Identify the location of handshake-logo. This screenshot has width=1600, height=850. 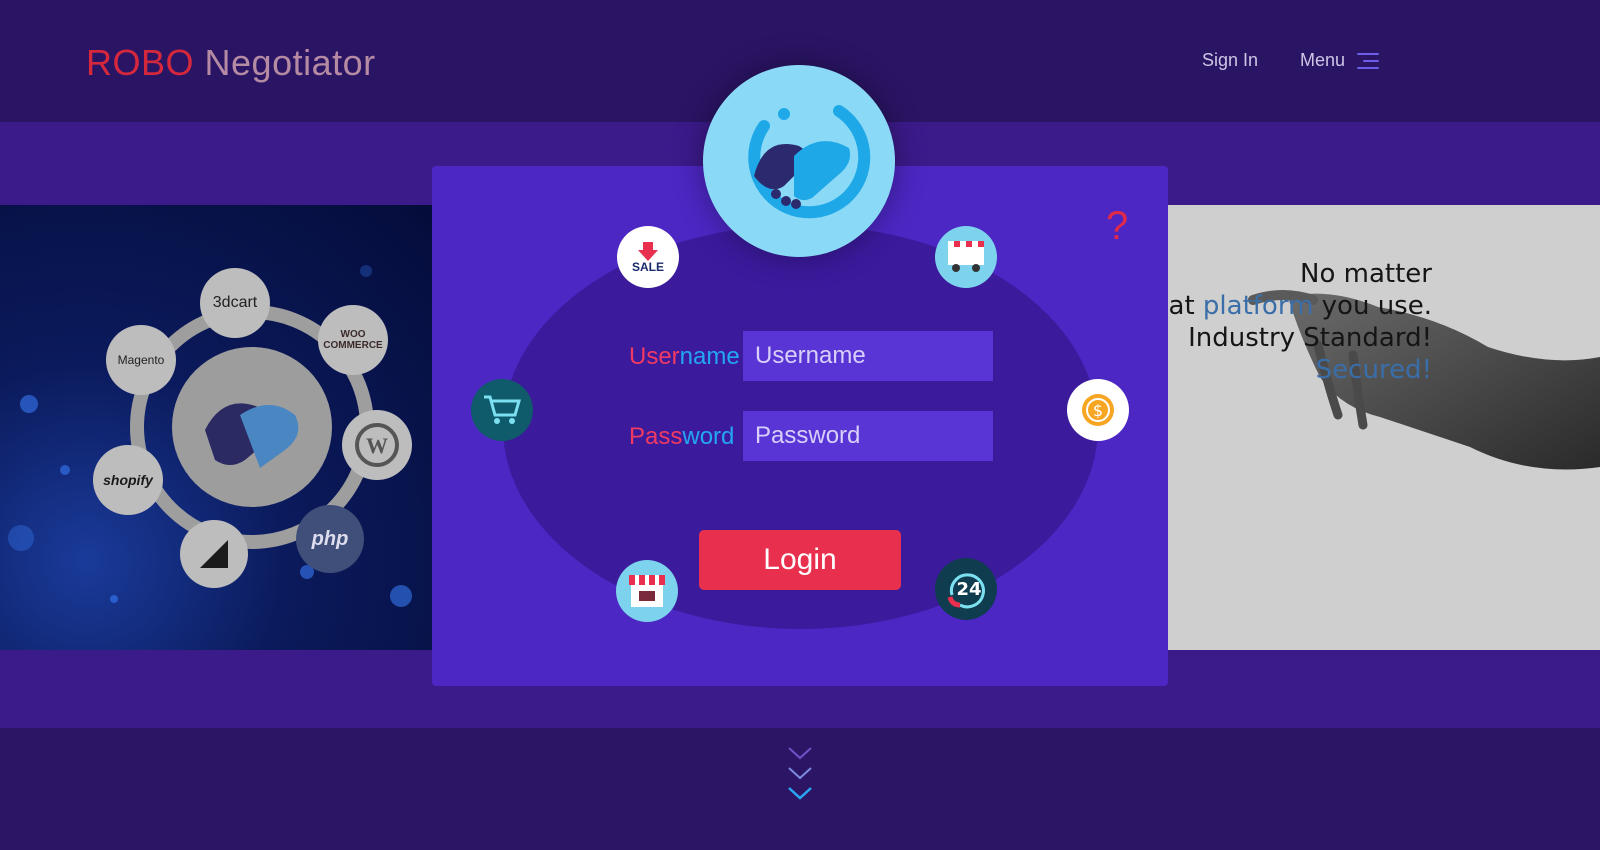
(799, 161).